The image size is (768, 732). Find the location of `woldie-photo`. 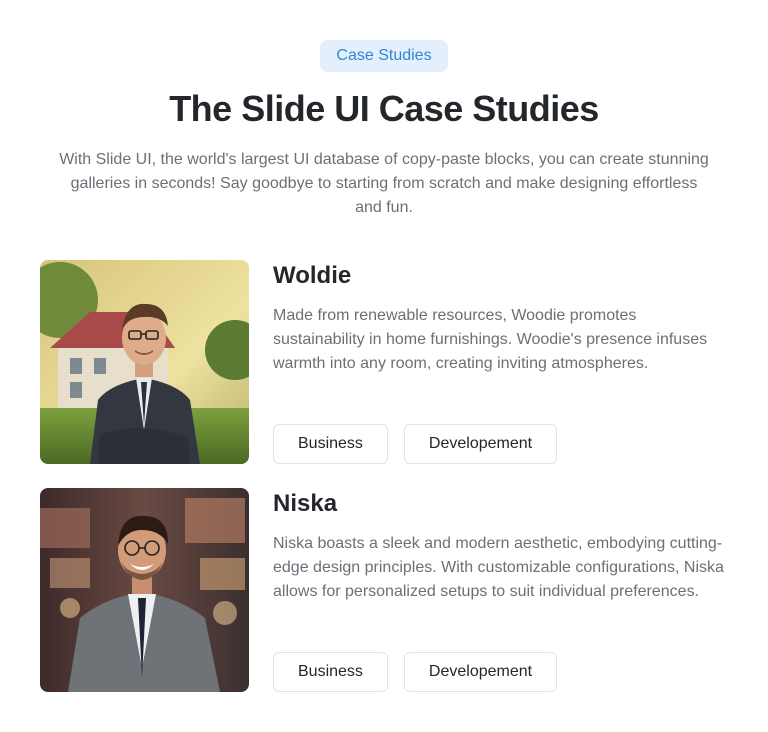

woldie-photo is located at coordinates (144, 362).